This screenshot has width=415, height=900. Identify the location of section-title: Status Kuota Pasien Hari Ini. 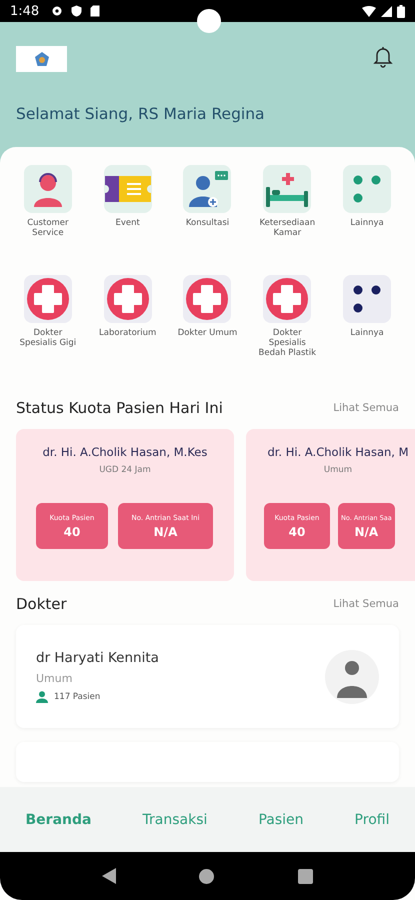
(119, 408).